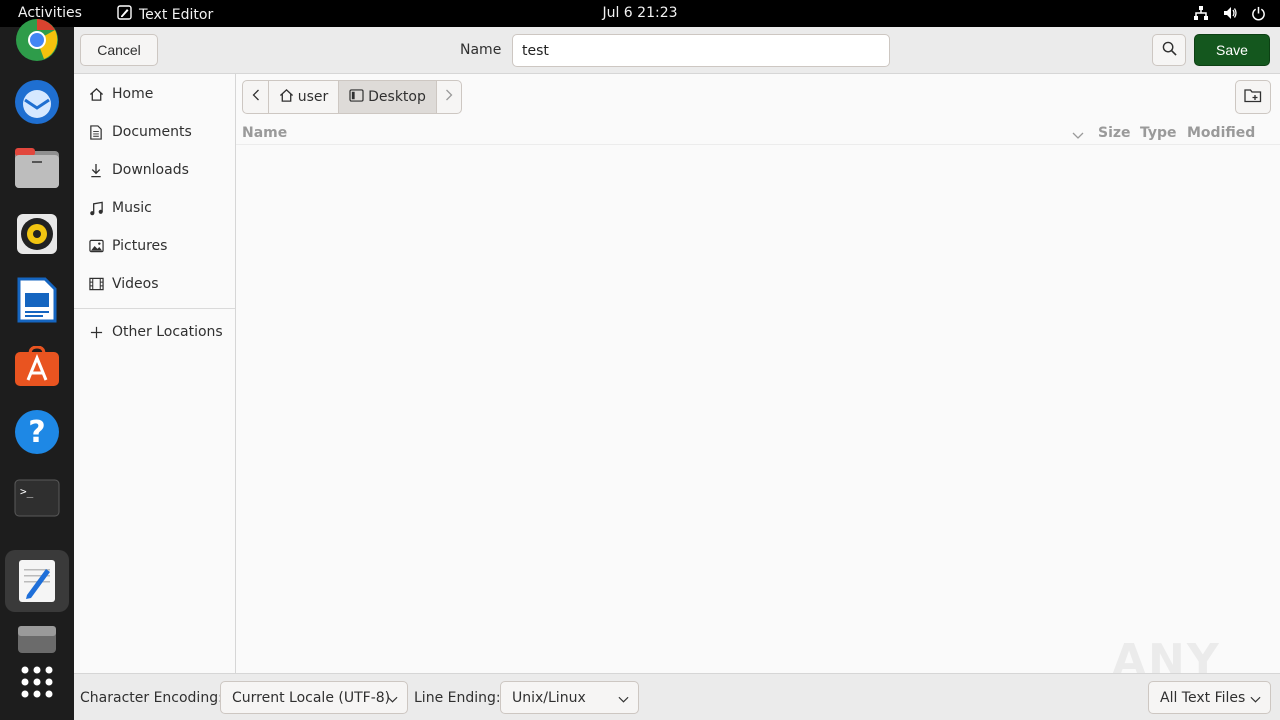  I want to click on thunderbird-icon, so click(37, 102).